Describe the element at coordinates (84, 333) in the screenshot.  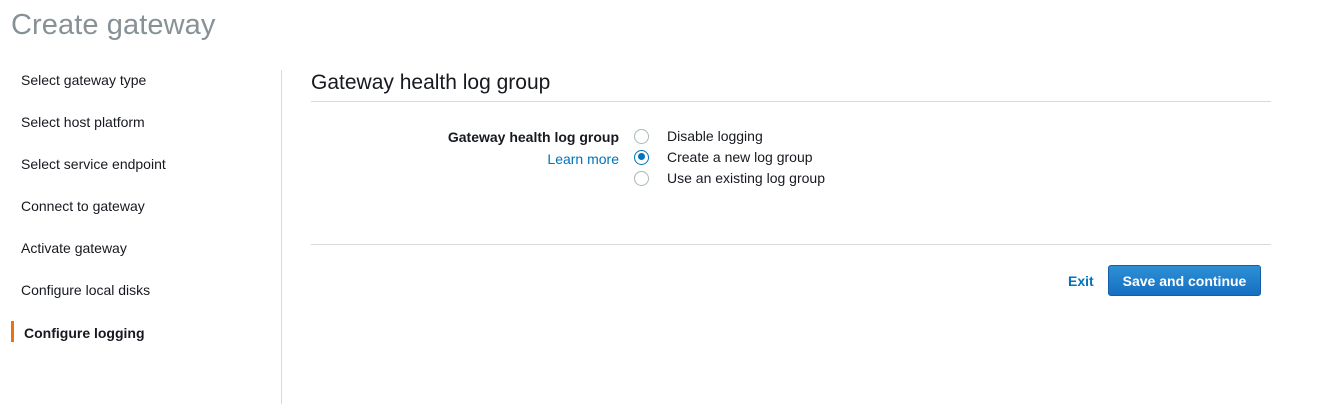
I see `step-configure-logging: Configure logging` at that location.